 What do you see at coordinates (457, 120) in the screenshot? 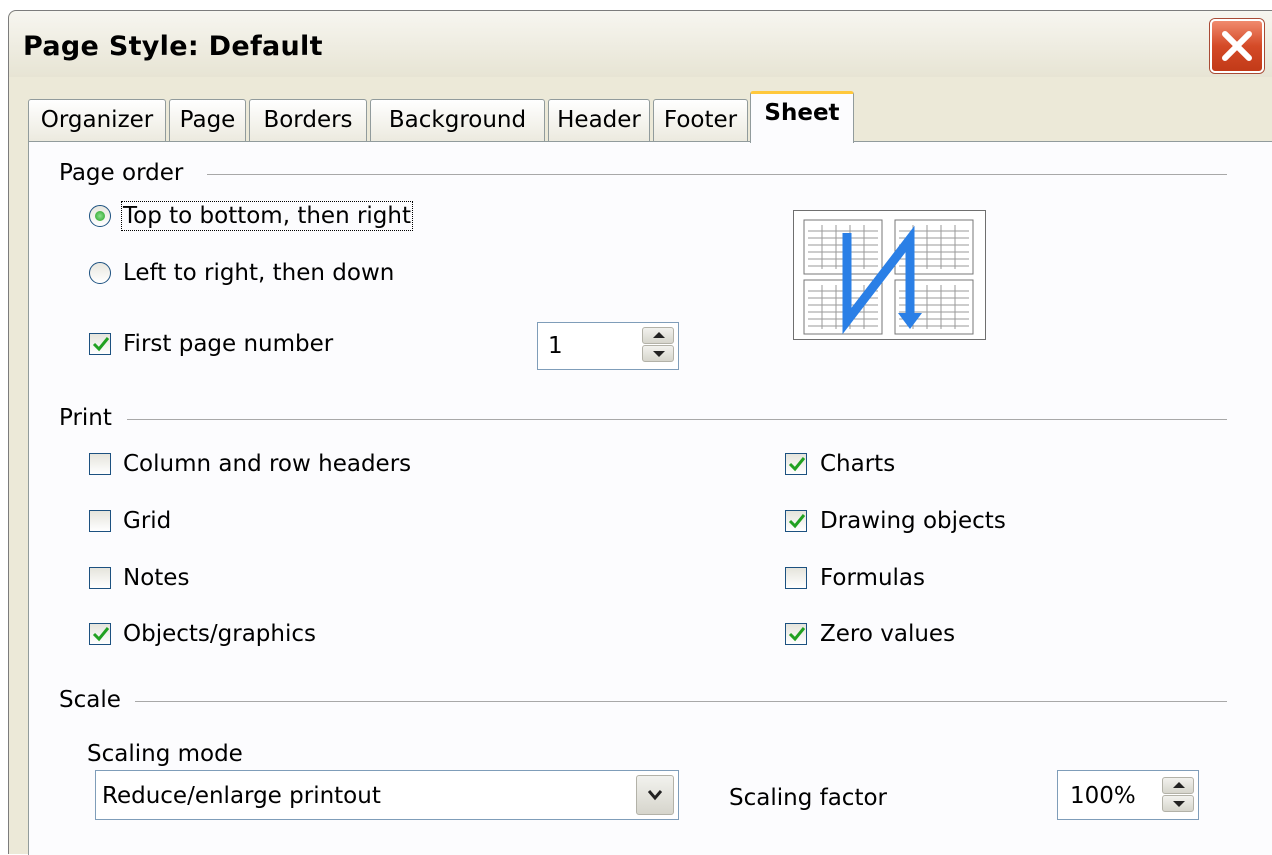
I see `tab-background: Background` at bounding box center [457, 120].